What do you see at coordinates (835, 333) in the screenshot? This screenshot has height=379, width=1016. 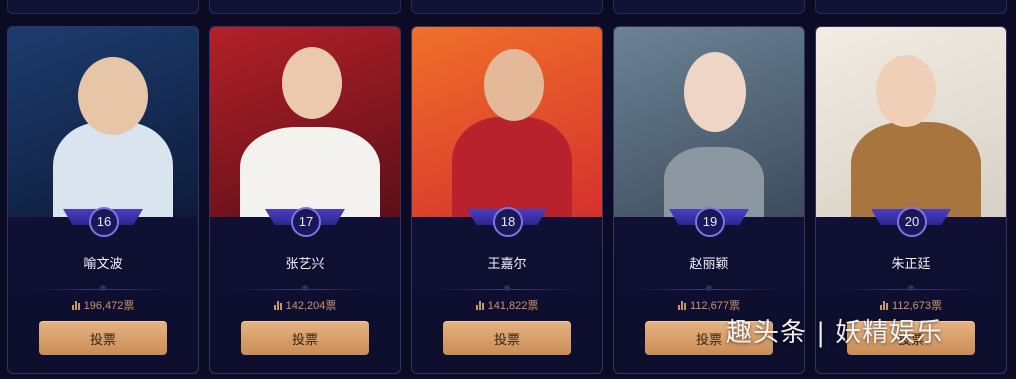 I see `watermark-text: 趣头条 | 妖精娱乐` at bounding box center [835, 333].